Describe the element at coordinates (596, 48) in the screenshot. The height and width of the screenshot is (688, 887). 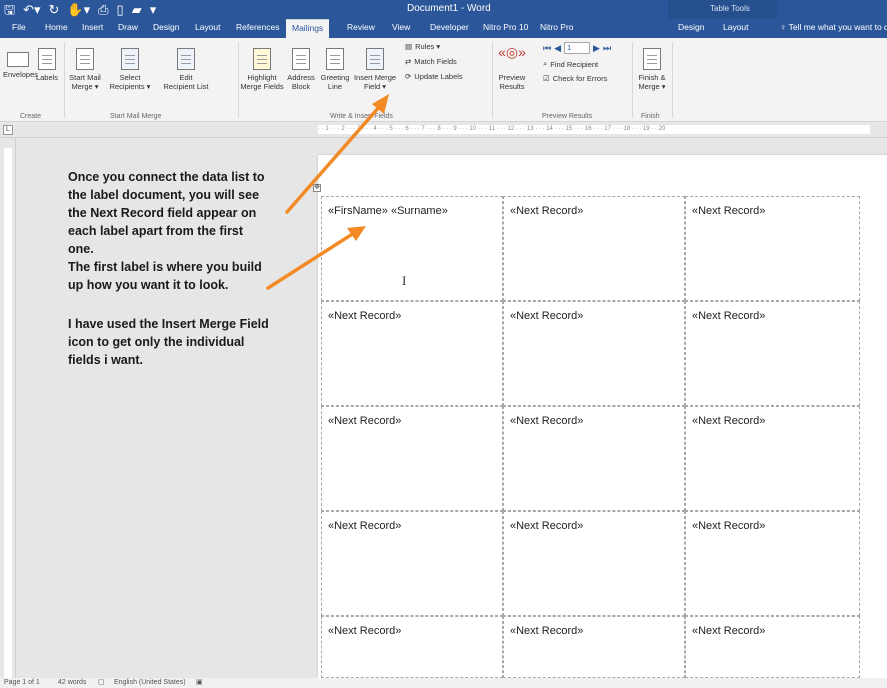
I see `next-record-icon: ▶` at that location.